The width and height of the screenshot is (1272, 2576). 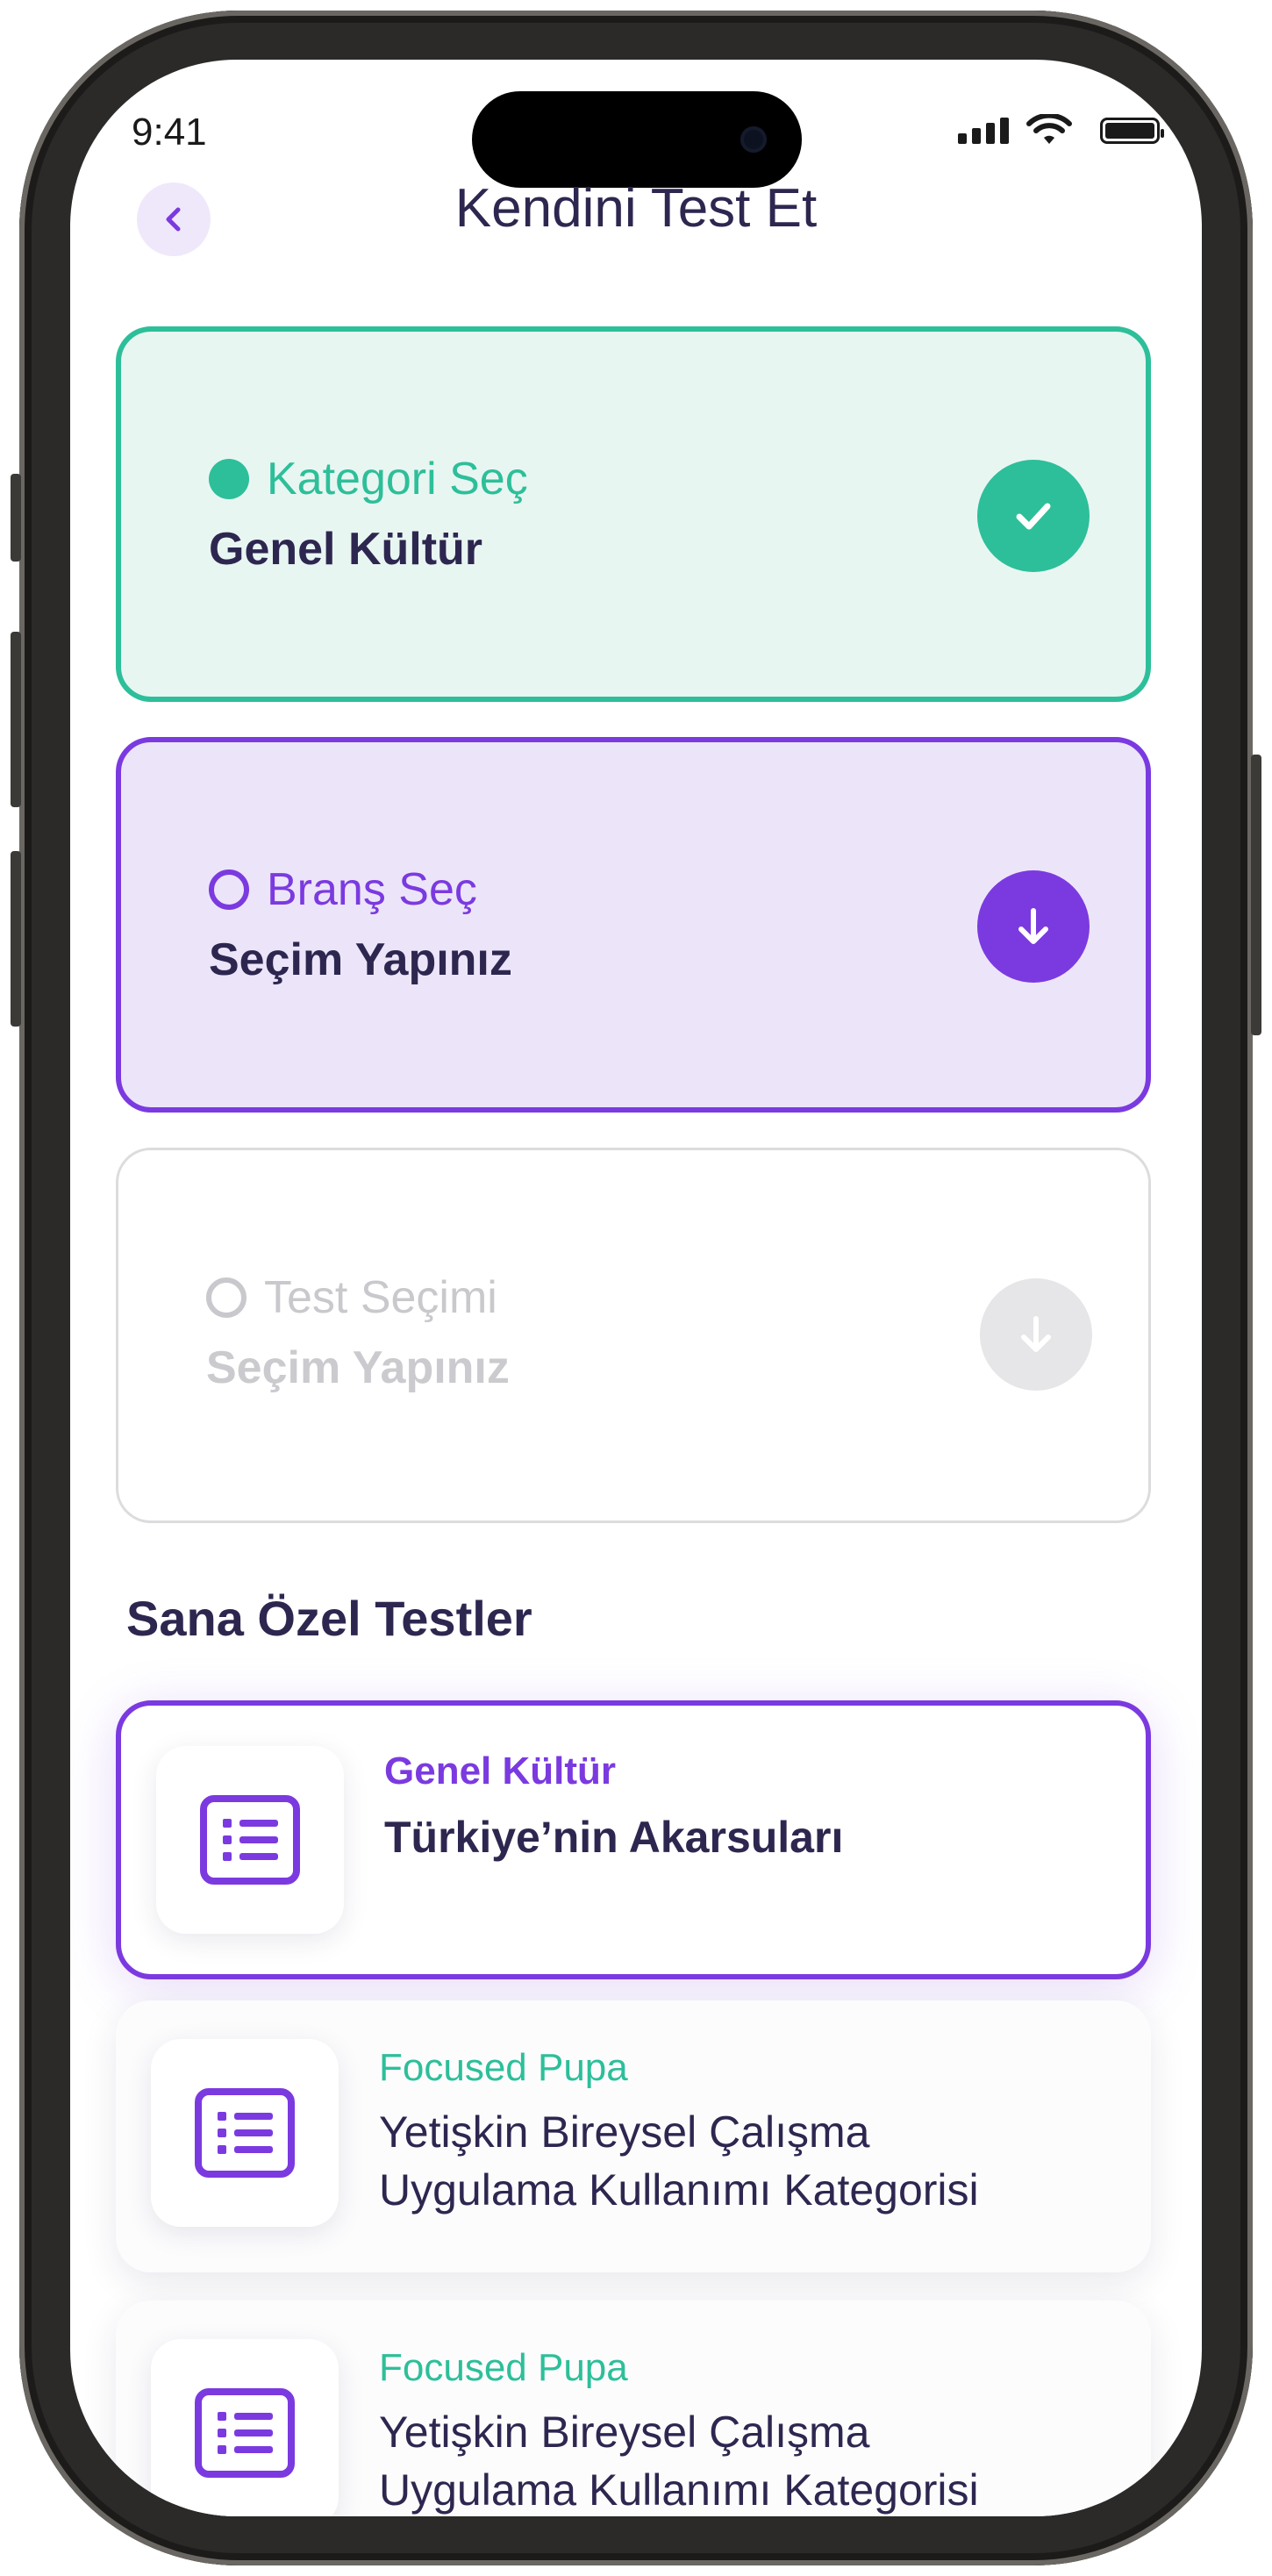 I want to click on step-test-card: Test Seçimi Seçim Yapınız, so click(x=633, y=1335).